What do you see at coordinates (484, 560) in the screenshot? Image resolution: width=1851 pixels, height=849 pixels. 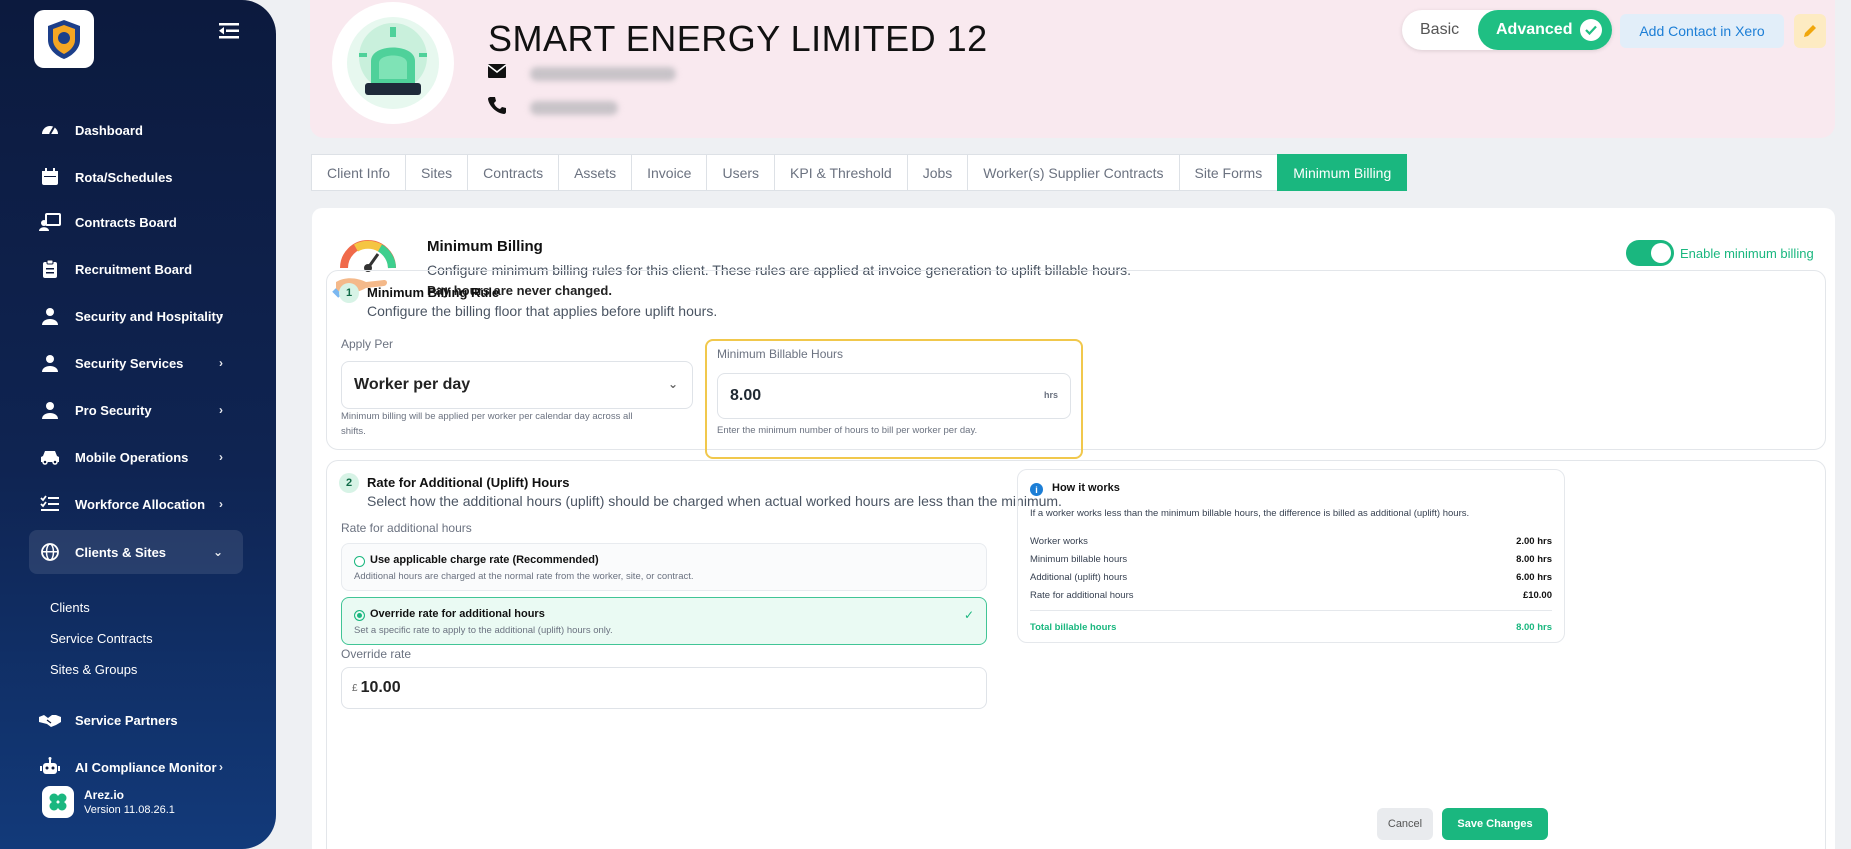 I see `option-title: Use applicable charge rate (Recommended)` at bounding box center [484, 560].